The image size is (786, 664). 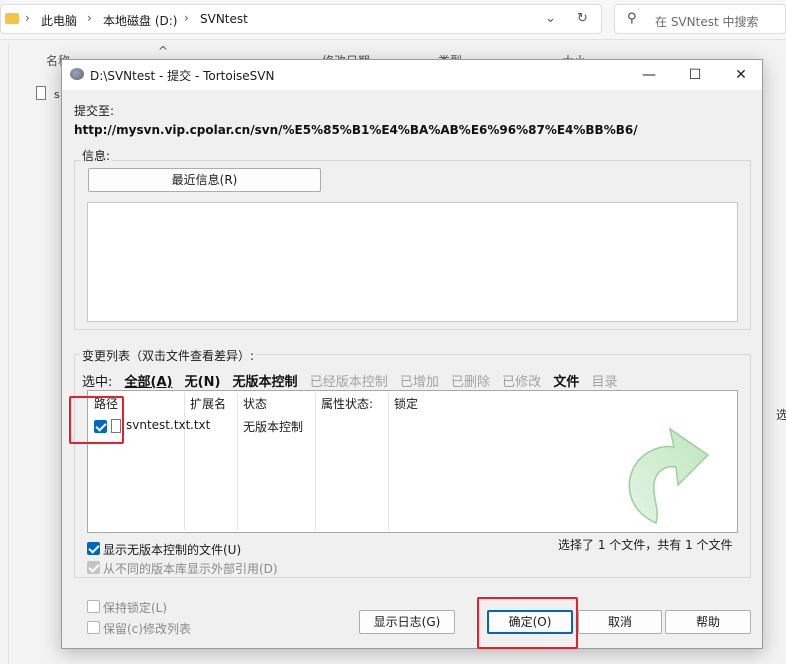 What do you see at coordinates (135, 608) in the screenshot?
I see `keep-locks-label: 保持锁定(L)` at bounding box center [135, 608].